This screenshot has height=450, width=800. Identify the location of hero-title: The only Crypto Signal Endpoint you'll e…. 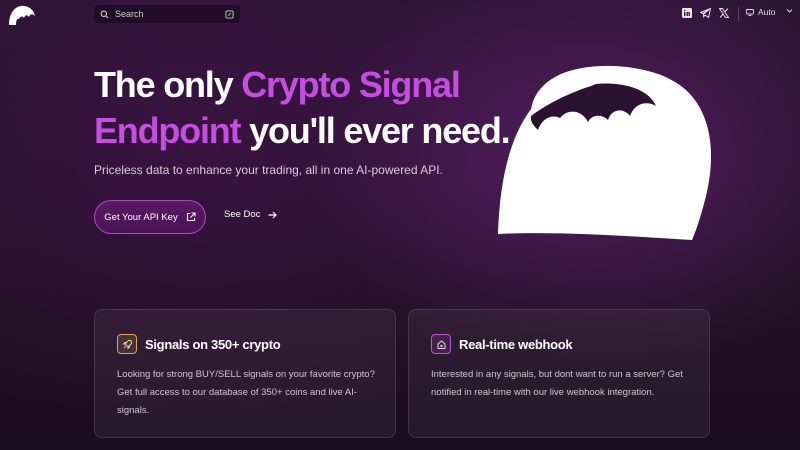
(304, 108).